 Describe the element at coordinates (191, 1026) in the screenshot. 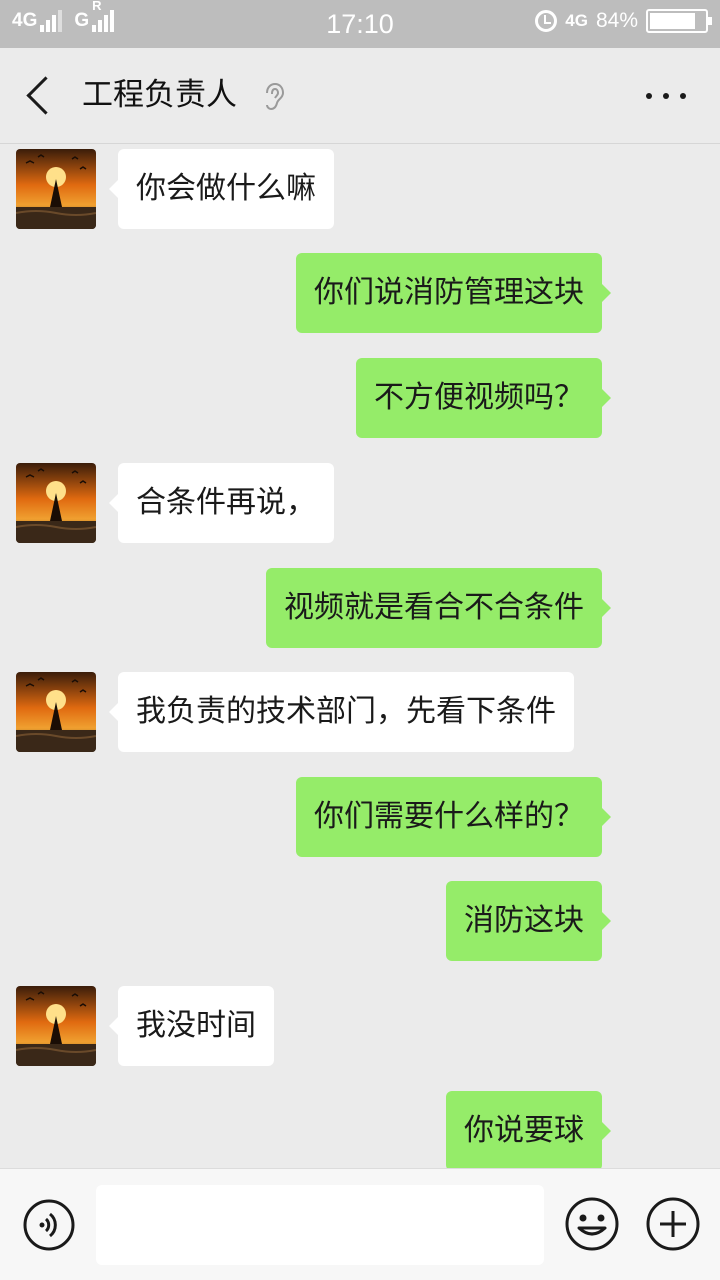

I see `incoming-message-bubble: 我没时间` at that location.